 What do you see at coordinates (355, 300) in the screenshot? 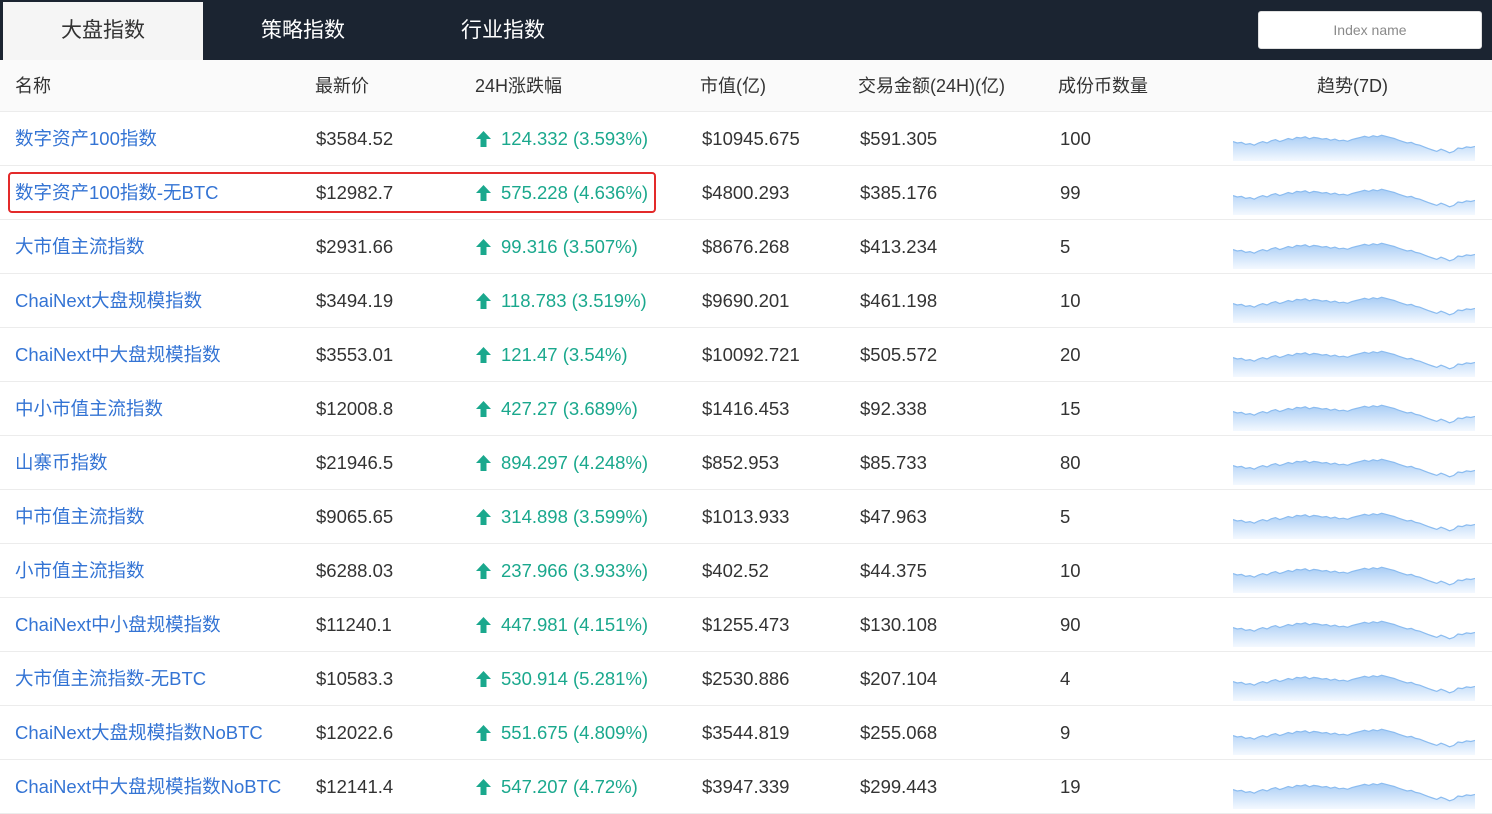
I see `latest-price: $3494.19` at bounding box center [355, 300].